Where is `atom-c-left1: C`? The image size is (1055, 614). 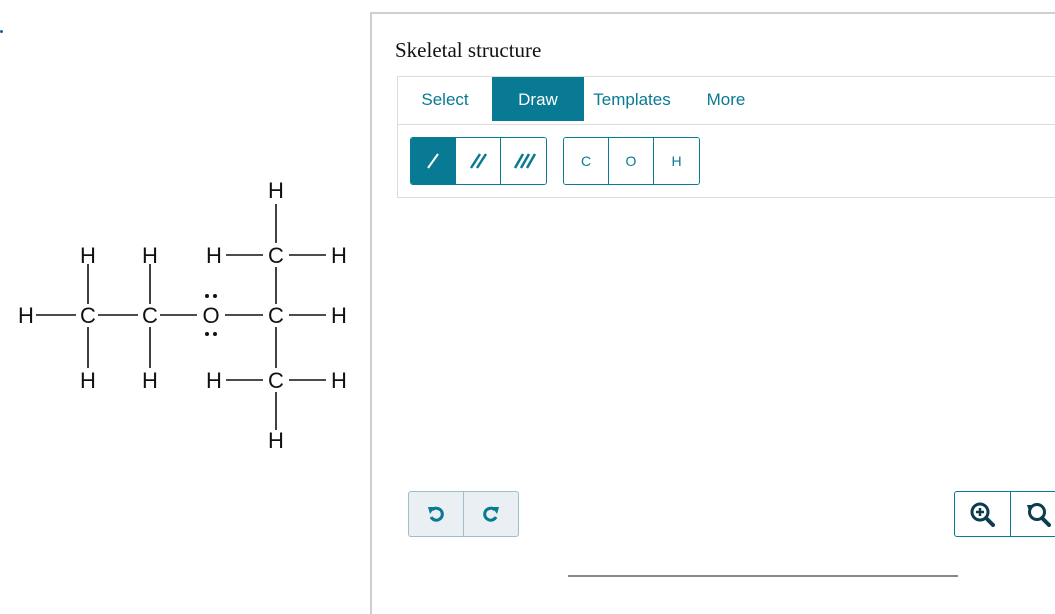 atom-c-left1: C is located at coordinates (88, 315).